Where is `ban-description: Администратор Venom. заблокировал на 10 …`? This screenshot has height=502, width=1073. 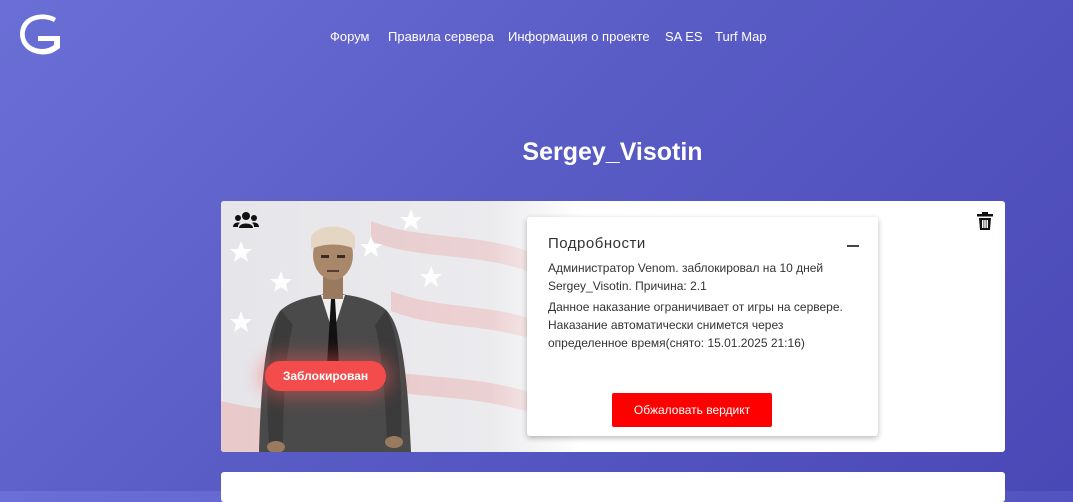
ban-description: Администратор Venom. заблокировал на 10 … is located at coordinates (686, 277).